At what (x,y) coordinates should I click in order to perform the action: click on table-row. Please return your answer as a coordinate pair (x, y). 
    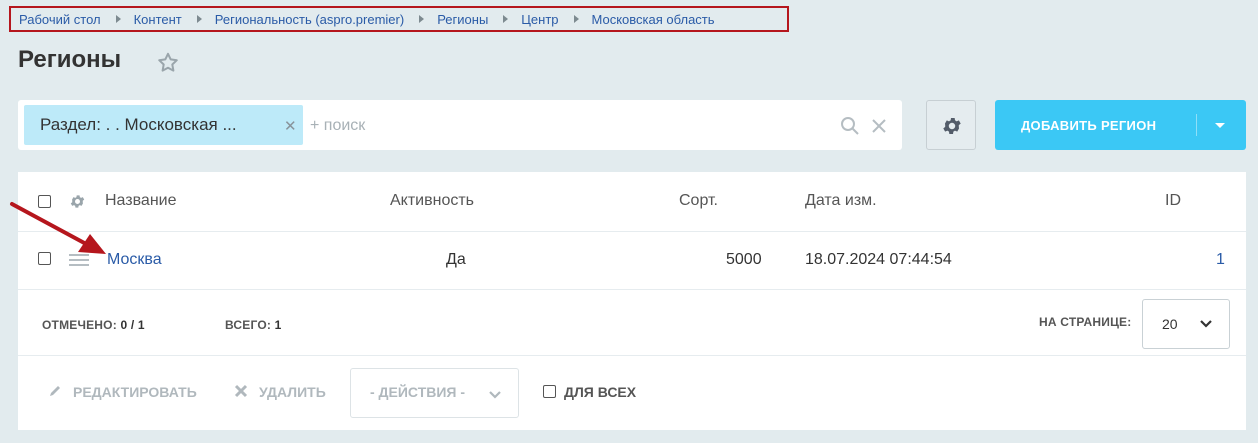
    Looking at the image, I should click on (632, 260).